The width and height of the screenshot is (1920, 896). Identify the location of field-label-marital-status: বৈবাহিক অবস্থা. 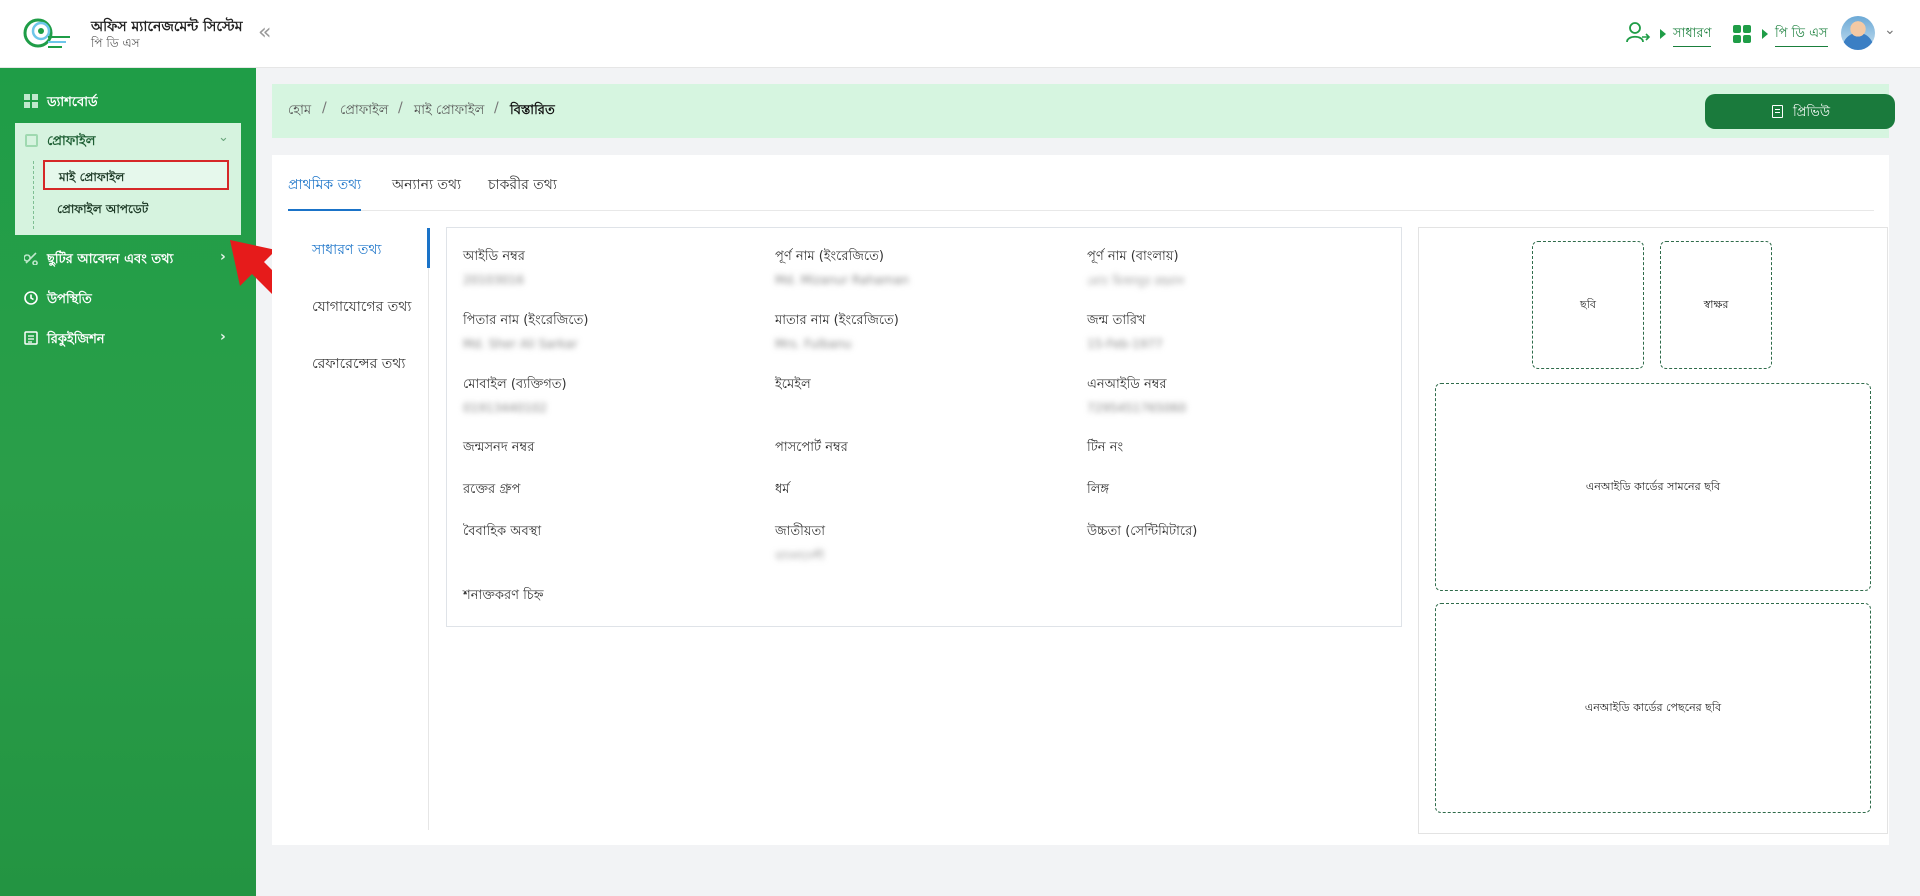
(502, 531).